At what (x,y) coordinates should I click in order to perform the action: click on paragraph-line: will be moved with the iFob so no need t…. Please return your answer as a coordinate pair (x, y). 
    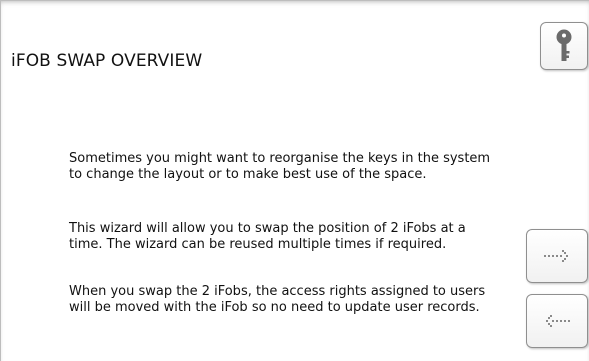
    Looking at the image, I should click on (274, 307).